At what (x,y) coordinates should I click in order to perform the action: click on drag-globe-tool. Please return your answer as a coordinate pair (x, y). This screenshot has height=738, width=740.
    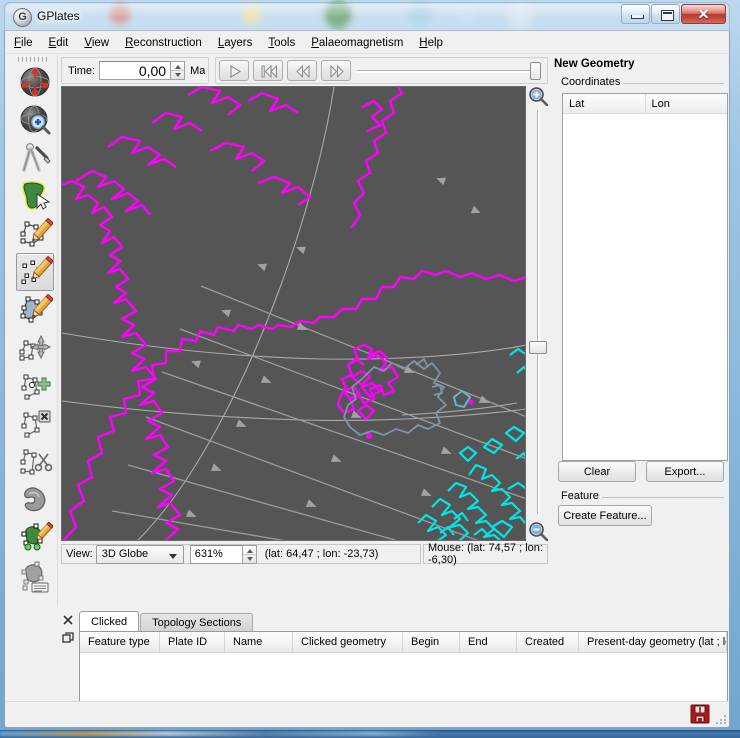
    Looking at the image, I should click on (35, 82).